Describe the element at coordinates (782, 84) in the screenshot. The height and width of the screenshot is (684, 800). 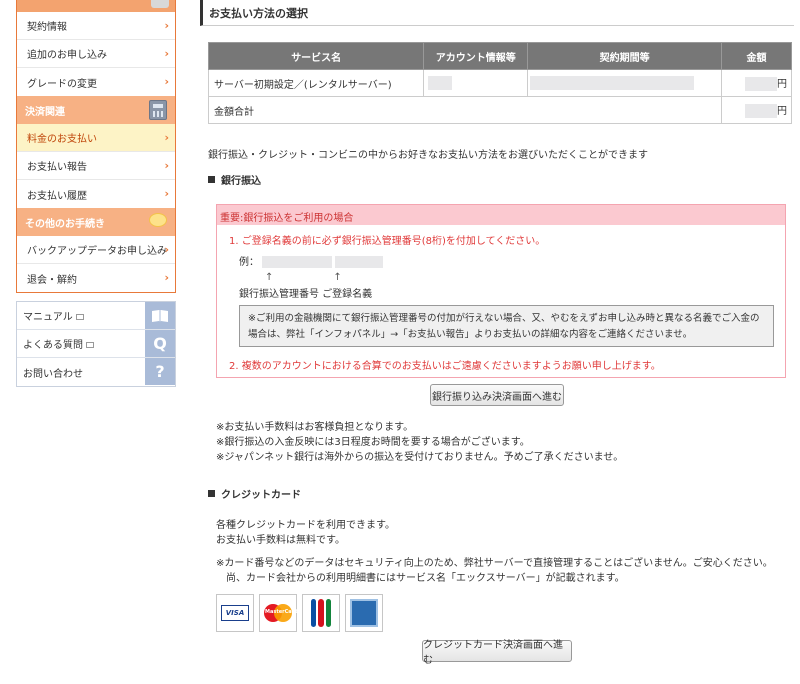
I see `yen-unit: 円` at that location.